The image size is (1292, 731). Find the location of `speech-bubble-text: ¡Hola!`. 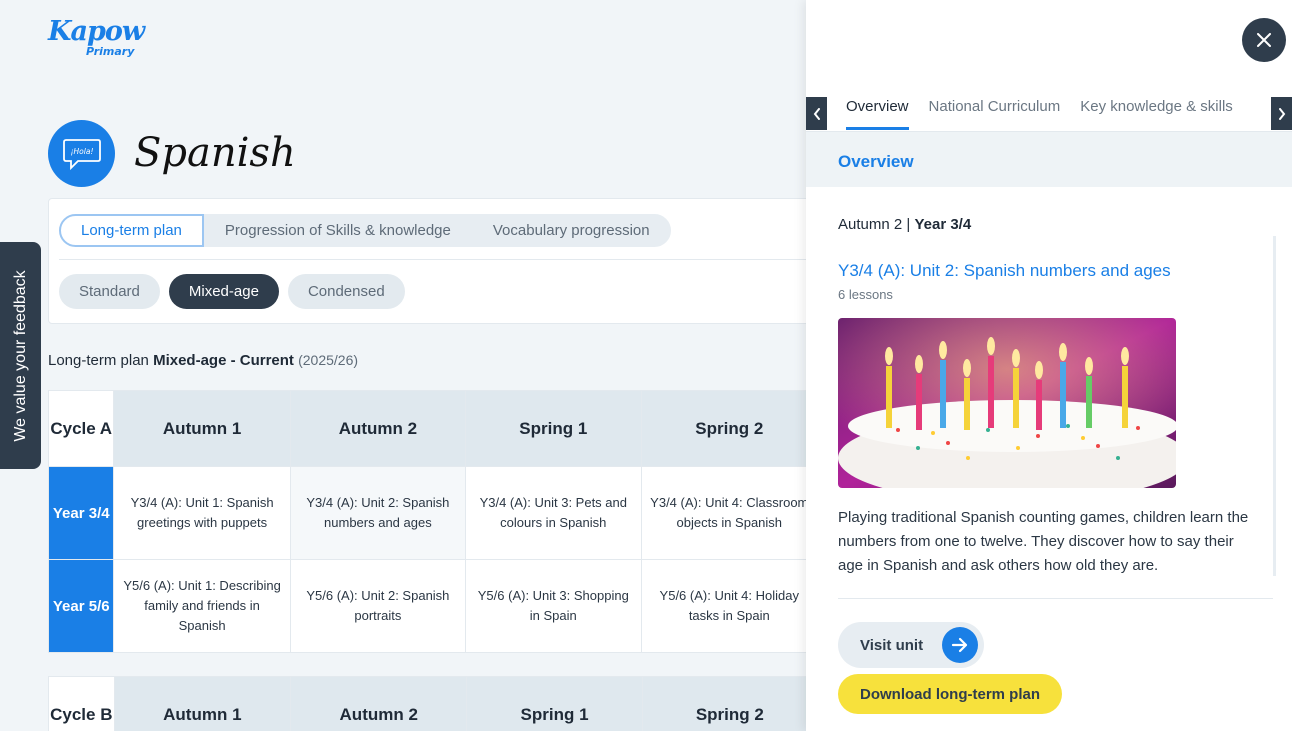

speech-bubble-text: ¡Hola! is located at coordinates (81, 151).